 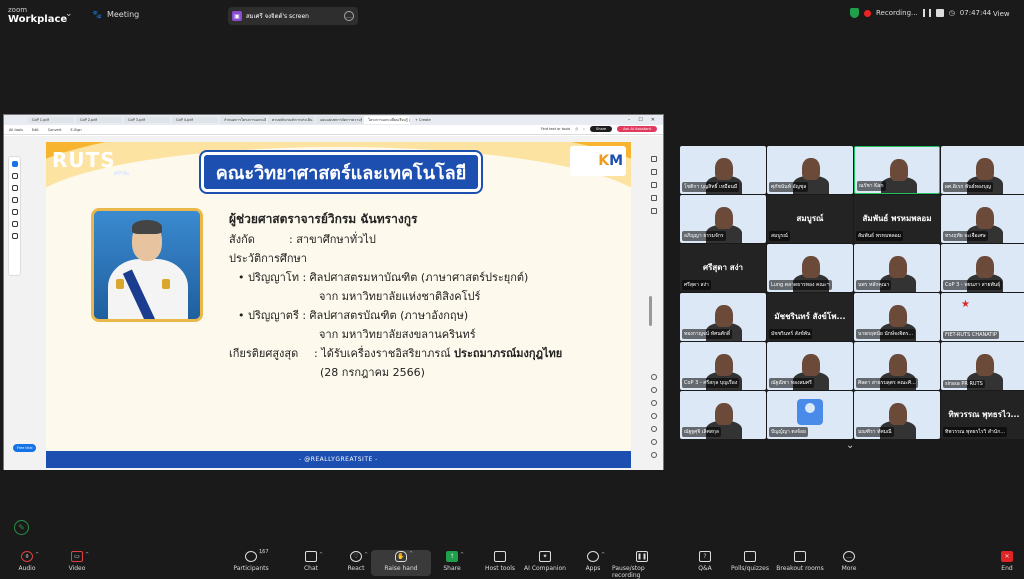 I want to click on more-tools-icon, so click(x=14, y=236).